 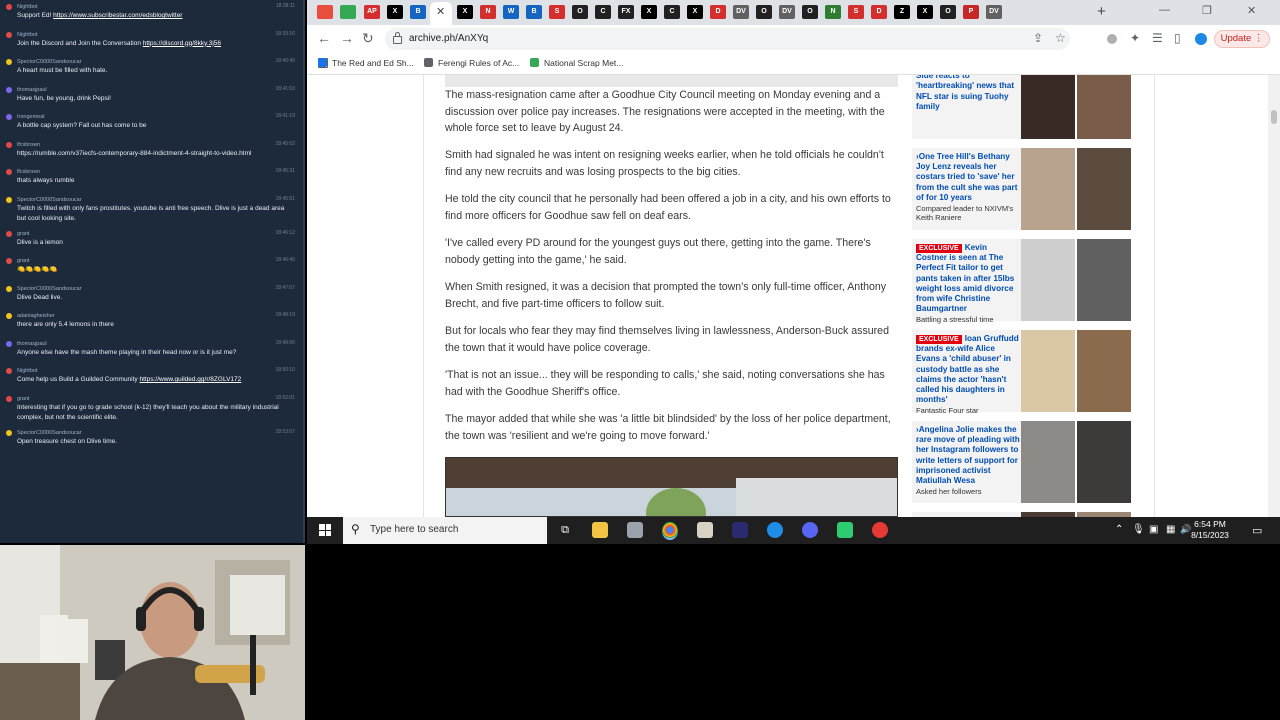 I want to click on minimize-icon: —, so click(x=1164, y=10).